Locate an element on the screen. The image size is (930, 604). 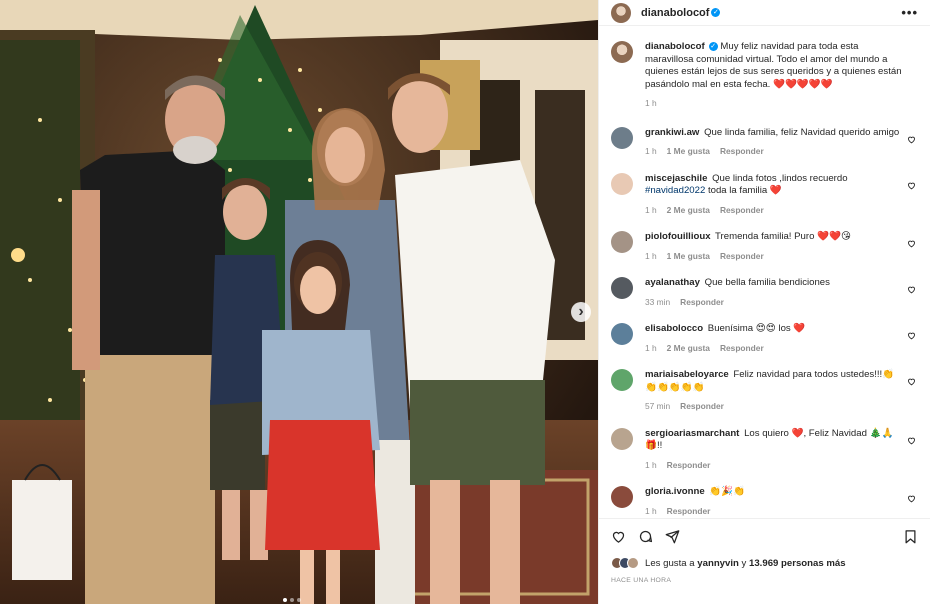
chevron-right-icon: › is located at coordinates (581, 311).